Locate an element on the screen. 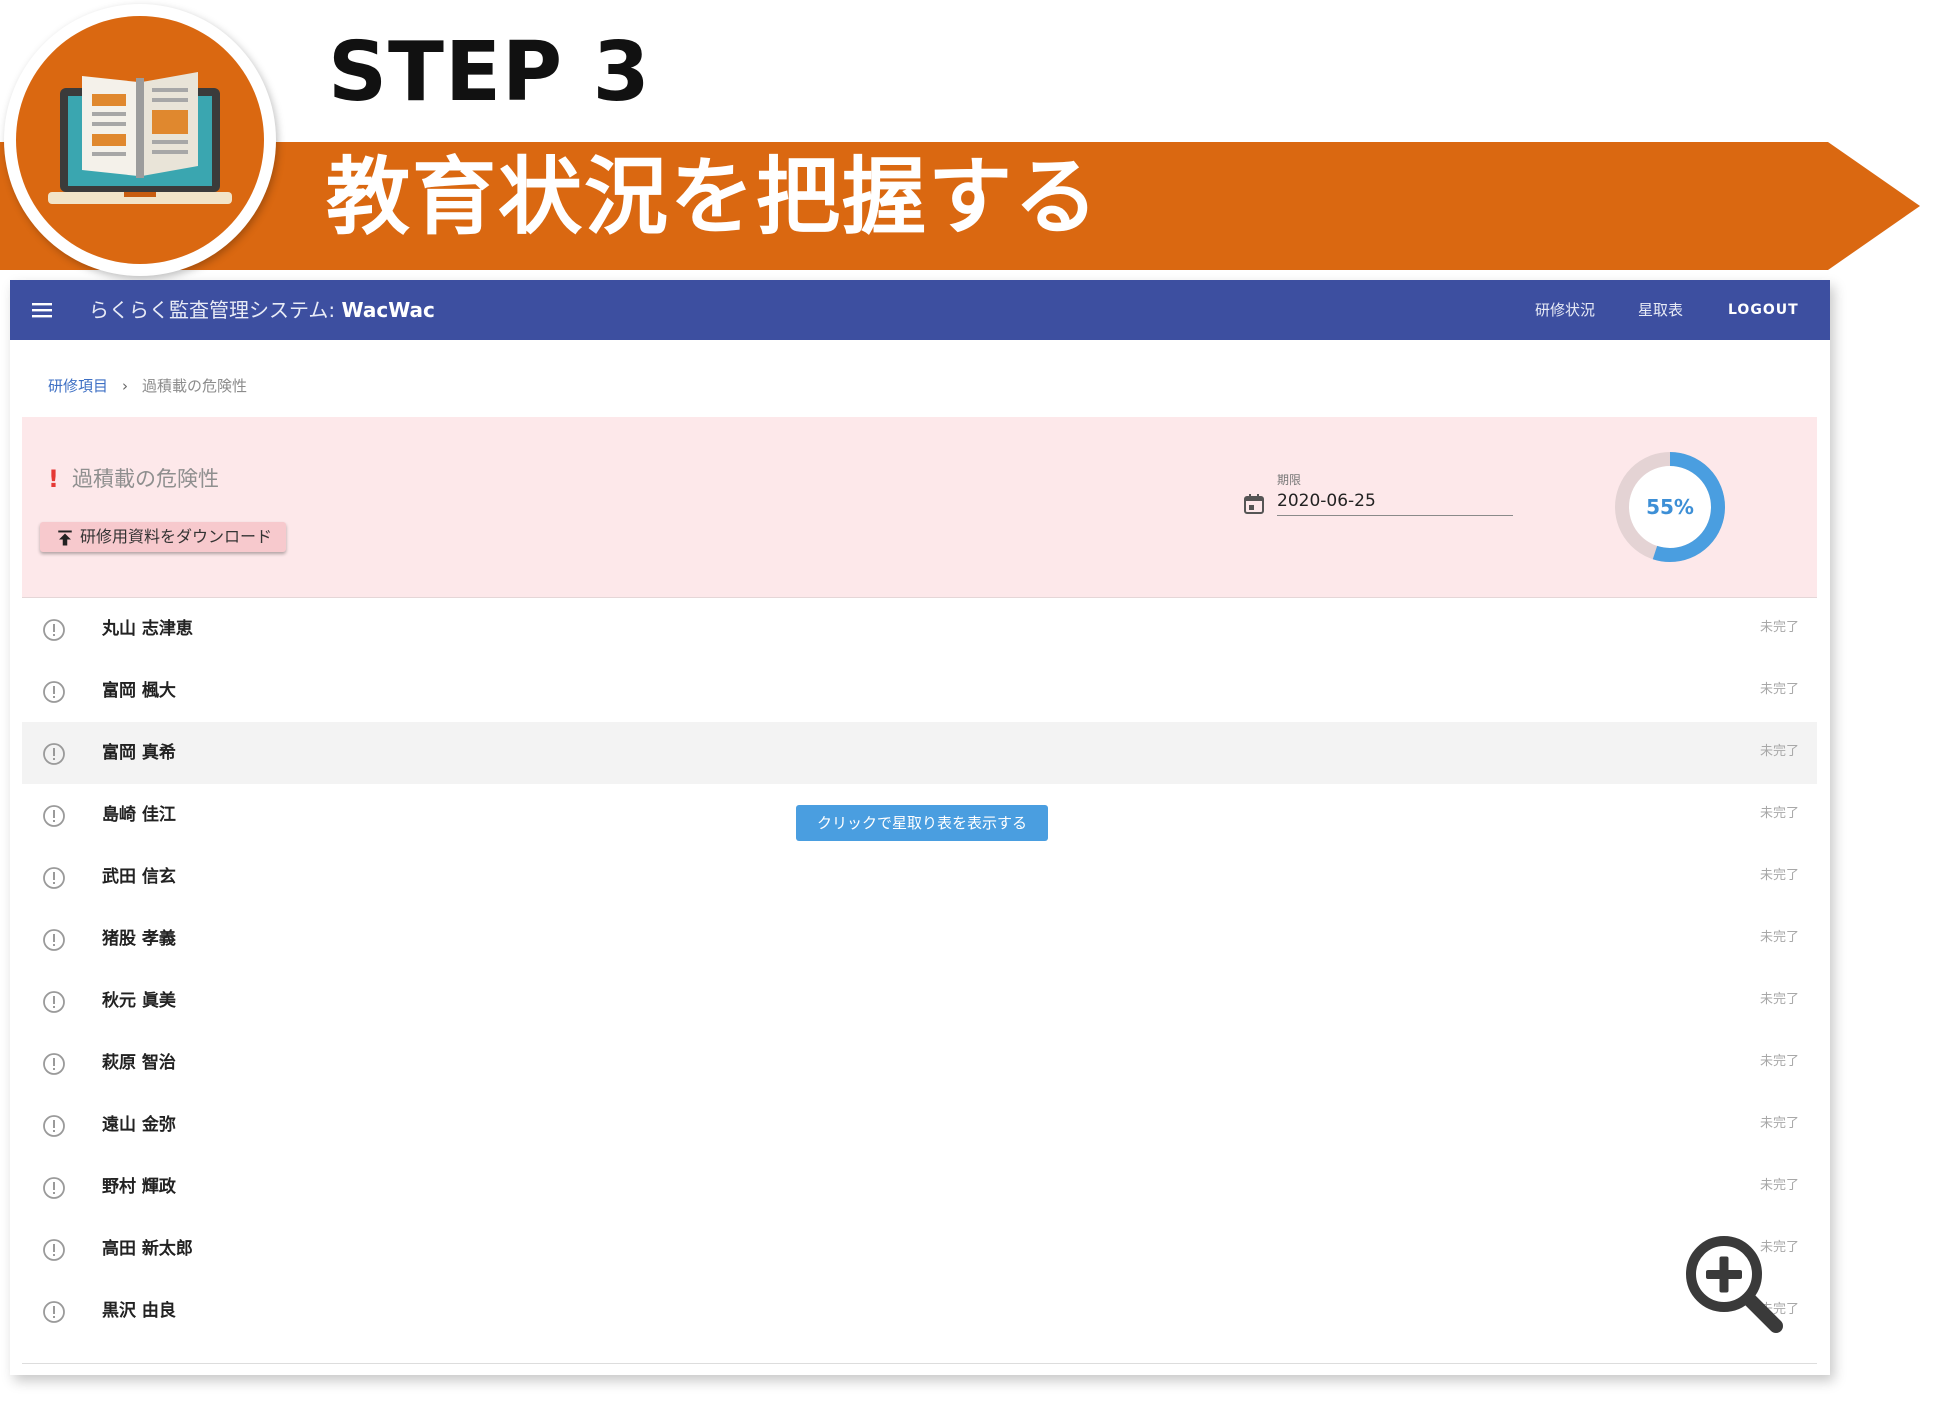 The width and height of the screenshot is (1951, 1404). trainee-row: 秋元 眞美 未完了 is located at coordinates (919, 1001).